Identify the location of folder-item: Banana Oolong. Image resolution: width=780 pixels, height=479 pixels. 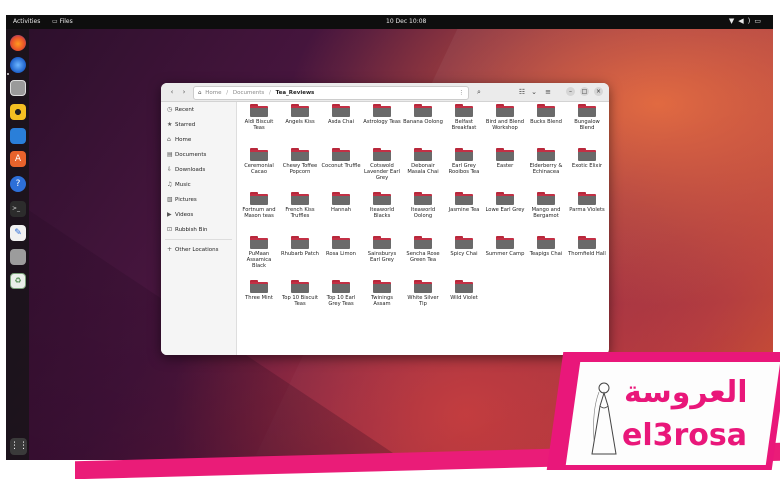
(423, 114).